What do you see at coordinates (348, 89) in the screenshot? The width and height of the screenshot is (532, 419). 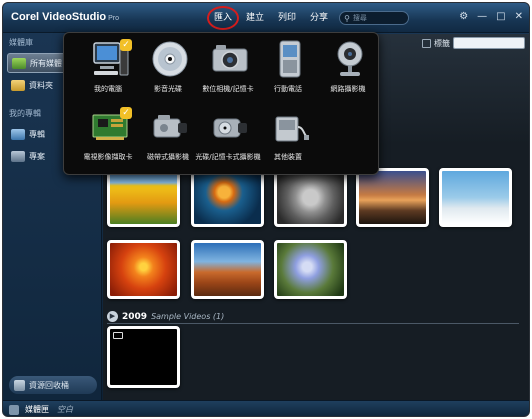 I see `import-item-label: 網路攝影機` at bounding box center [348, 89].